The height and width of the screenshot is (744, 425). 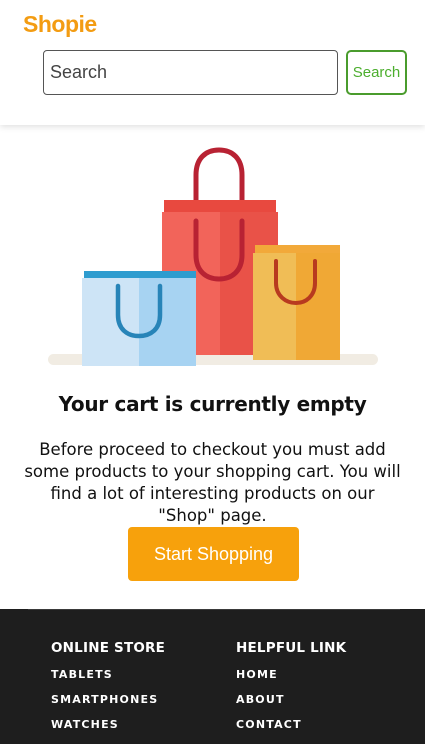 What do you see at coordinates (190, 72) in the screenshot?
I see `search-input` at bounding box center [190, 72].